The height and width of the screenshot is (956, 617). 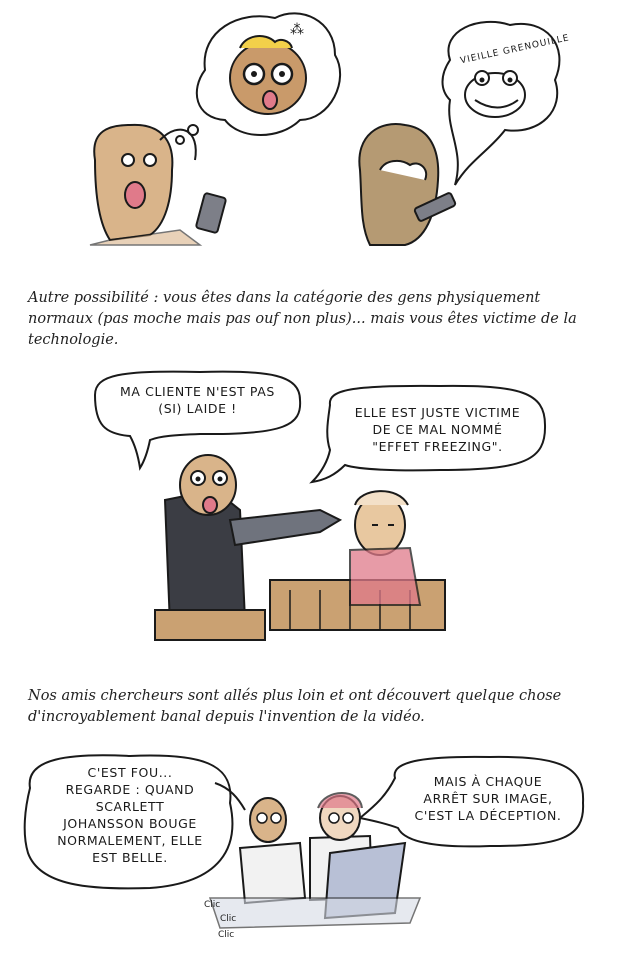 I want to click on phone-left, so click(x=211, y=213).